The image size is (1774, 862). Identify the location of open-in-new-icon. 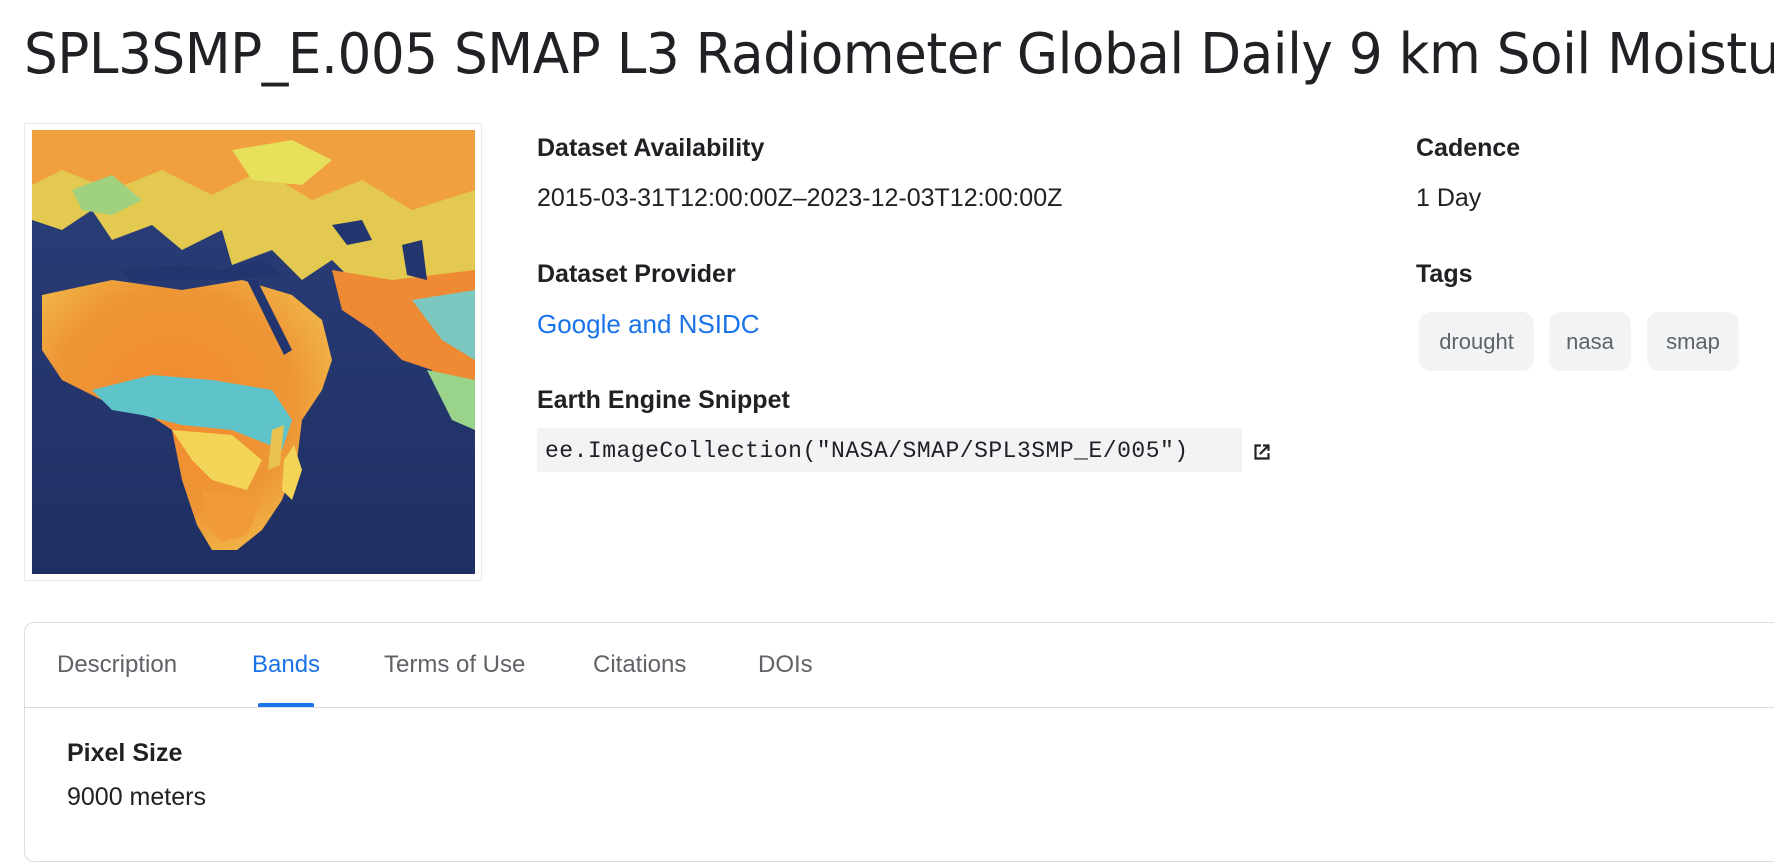
(1262, 454).